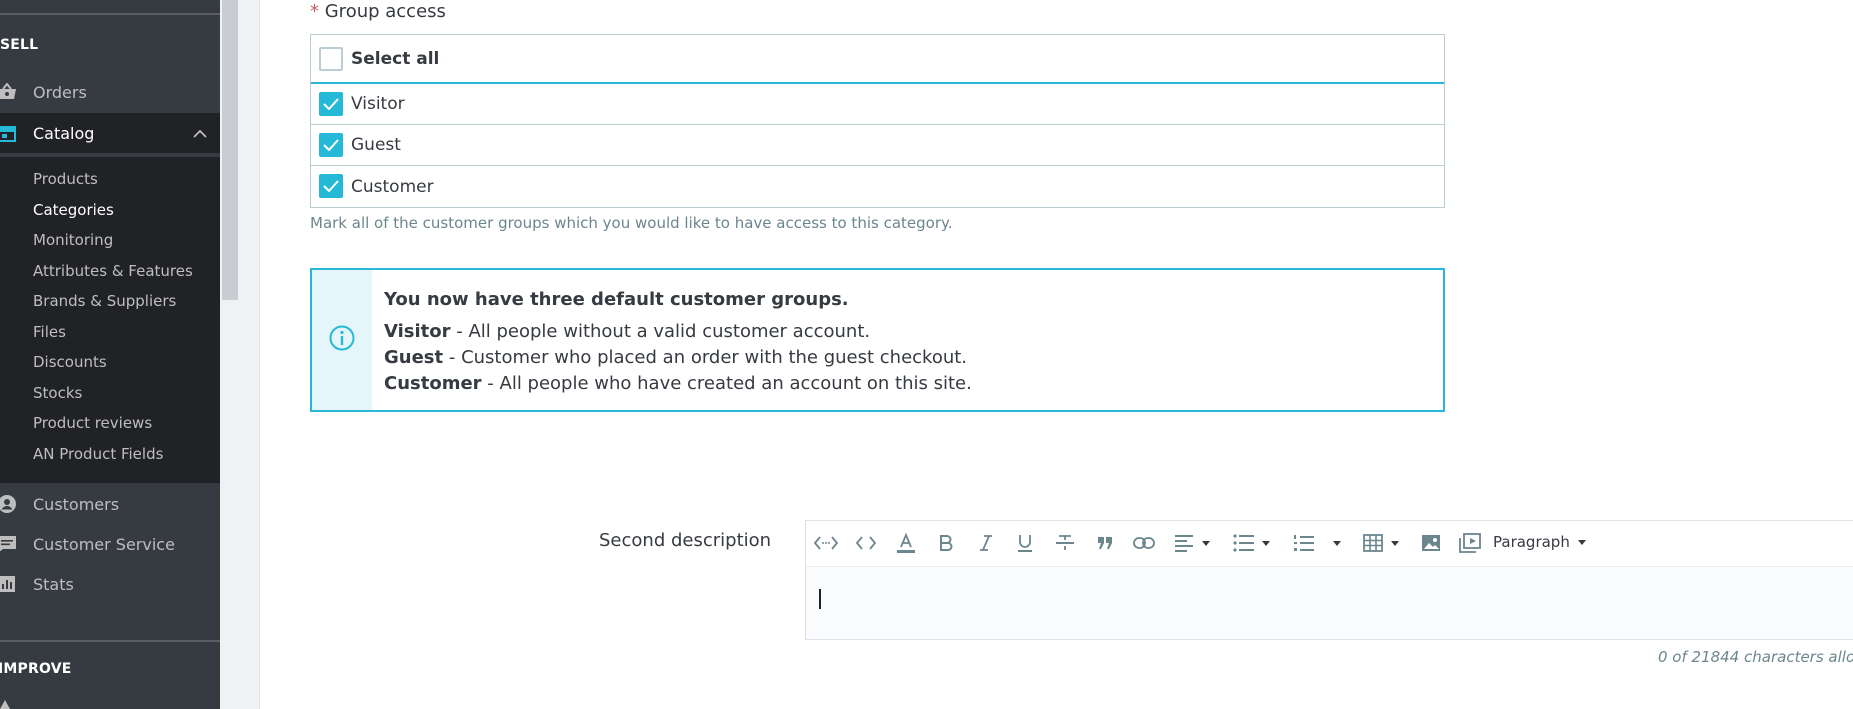 The height and width of the screenshot is (709, 1853). What do you see at coordinates (906, 543) in the screenshot?
I see `text-color-icon` at bounding box center [906, 543].